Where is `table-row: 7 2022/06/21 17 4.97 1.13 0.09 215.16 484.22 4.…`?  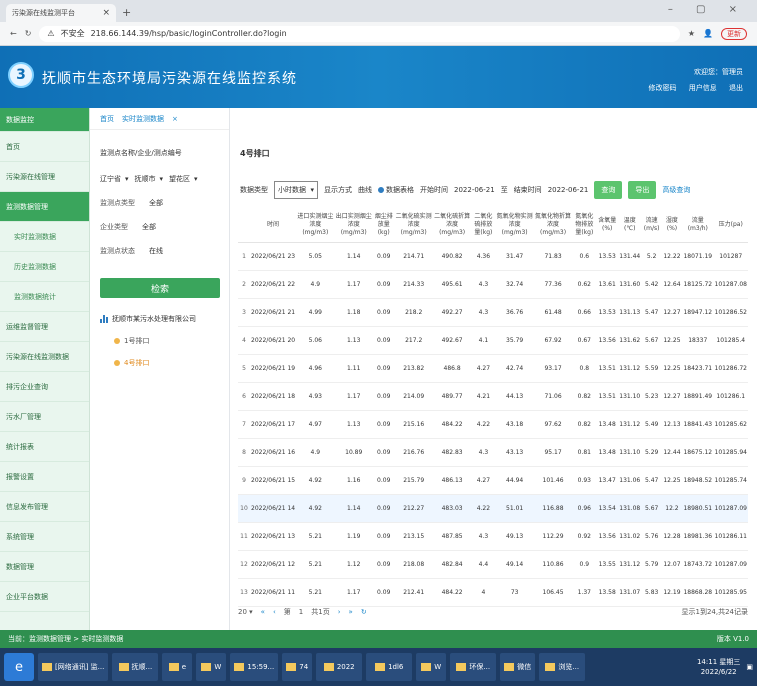
table-row: 7 2022/06/21 17 4.97 1.13 0.09 215.16 484.22 4.… is located at coordinates (493, 424).